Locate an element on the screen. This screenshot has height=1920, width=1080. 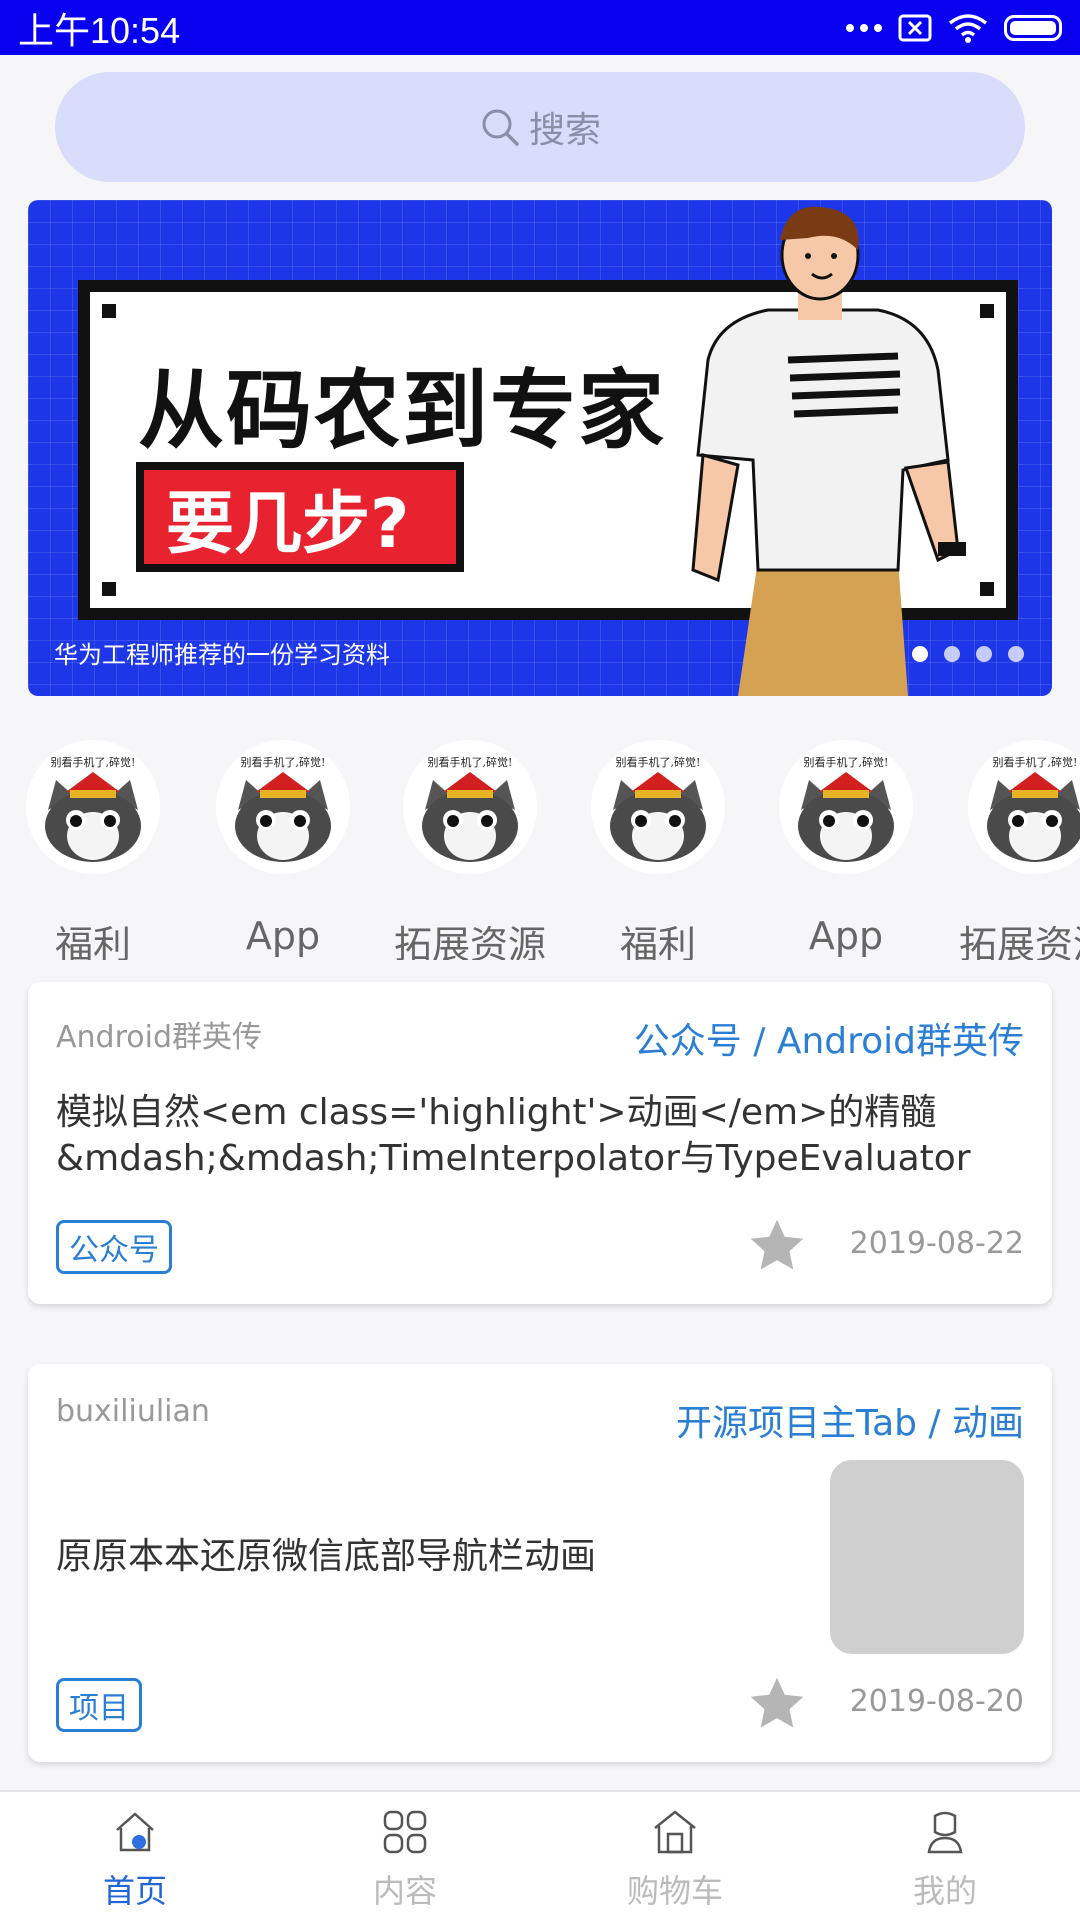
article-thumbnail is located at coordinates (927, 1557).